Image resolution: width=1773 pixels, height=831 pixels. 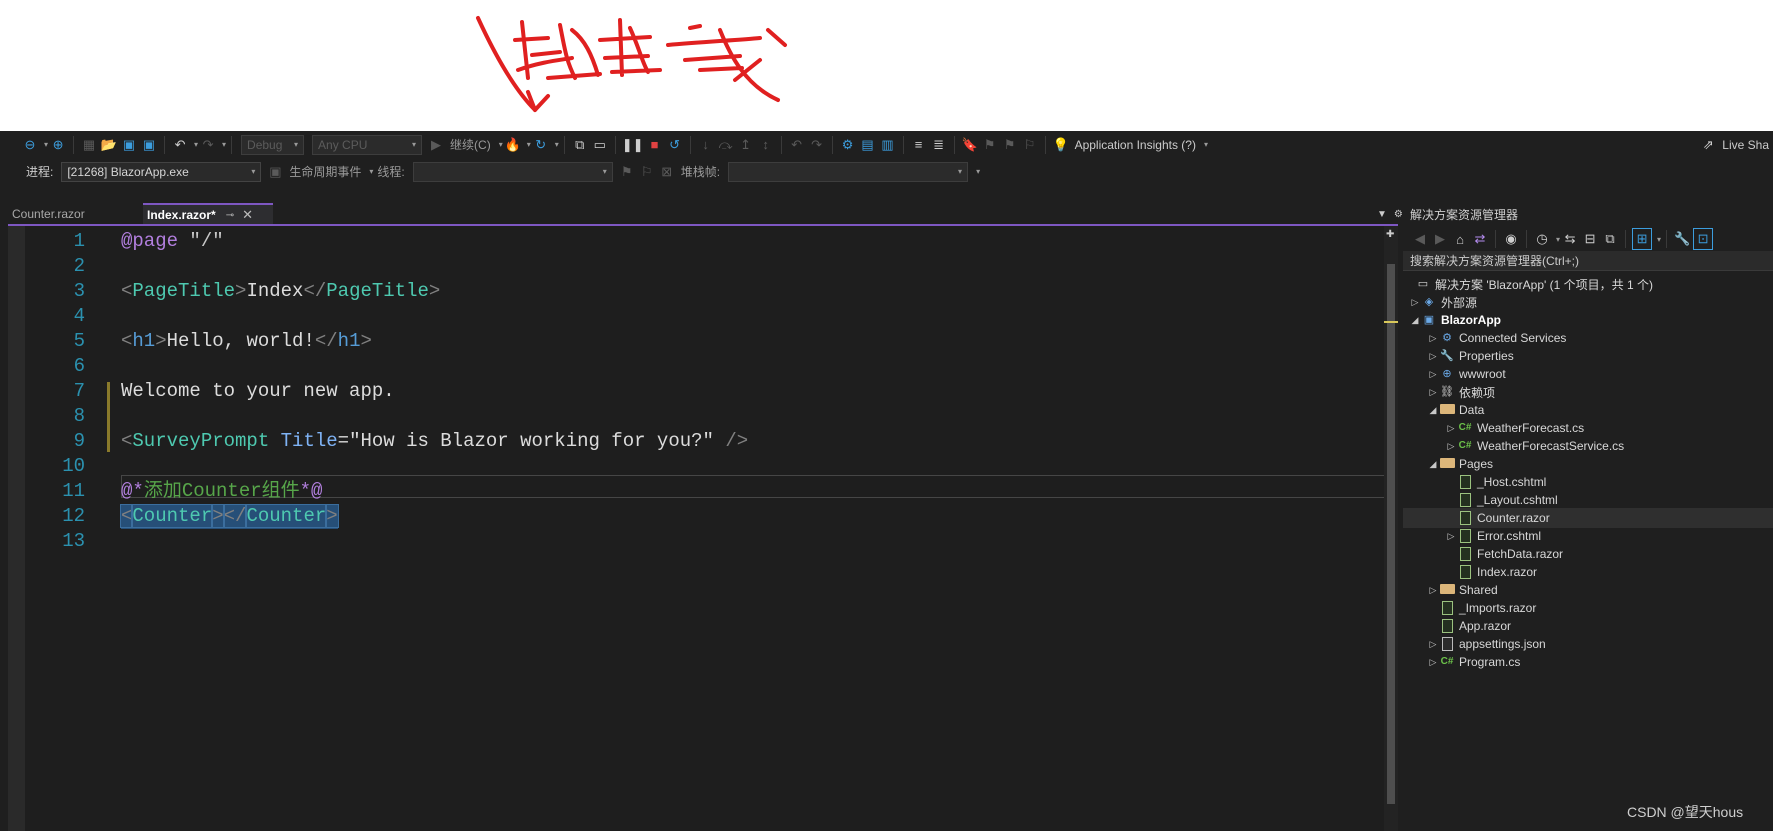 I want to click on step-into-icon: ↓, so click(x=706, y=145).